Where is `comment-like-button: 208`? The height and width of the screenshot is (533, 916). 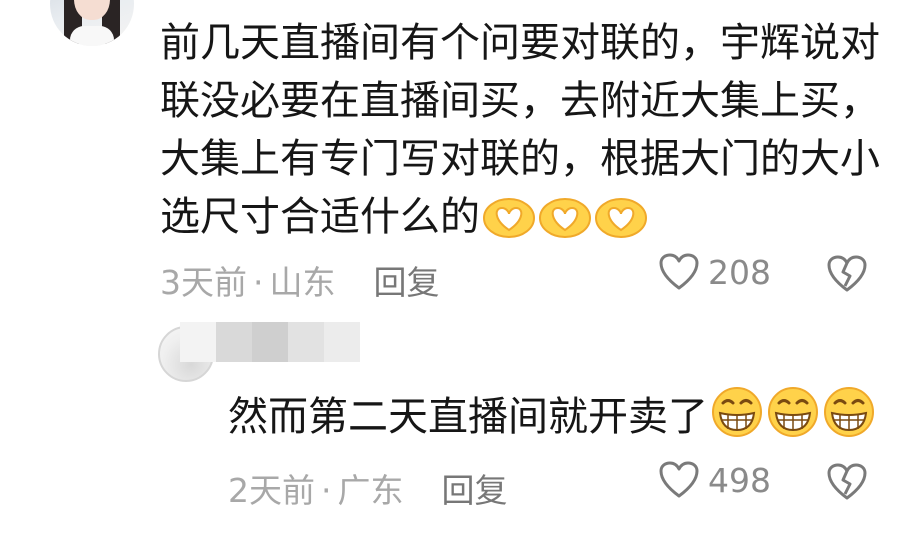
comment-like-button: 208 is located at coordinates (714, 272).